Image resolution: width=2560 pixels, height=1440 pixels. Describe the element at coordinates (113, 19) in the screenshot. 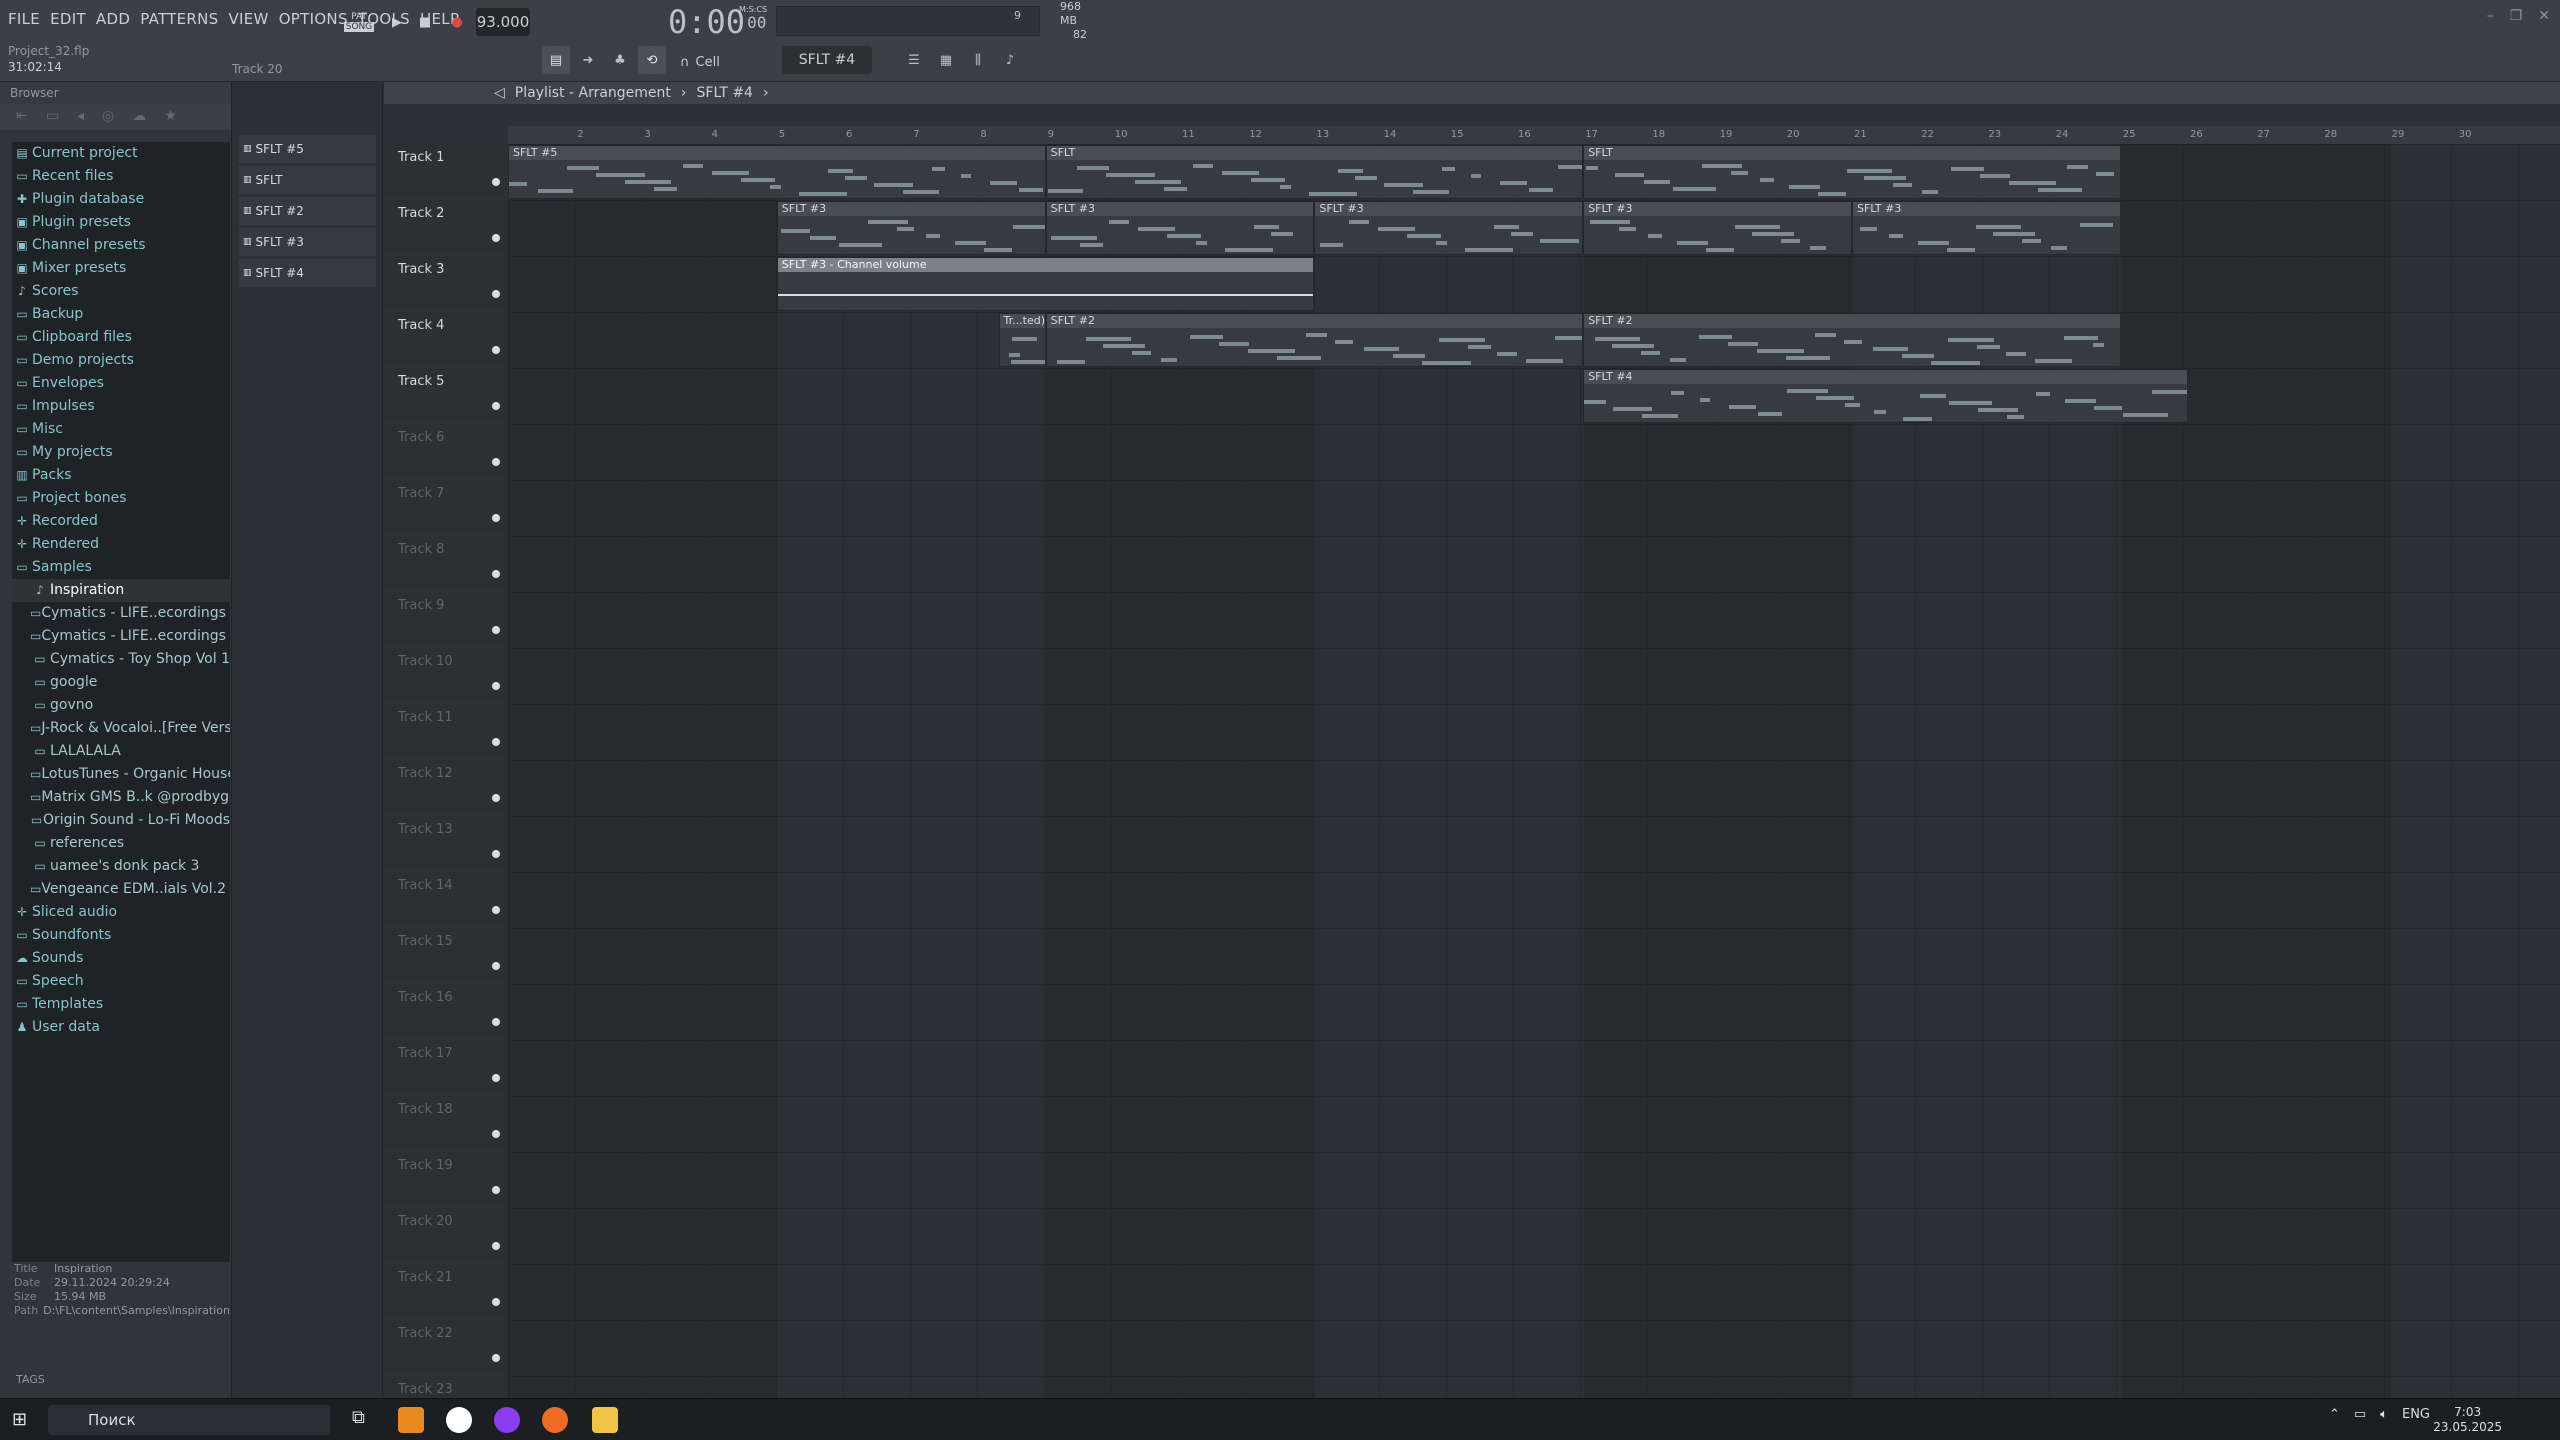

I see `menu-add: ADD` at that location.